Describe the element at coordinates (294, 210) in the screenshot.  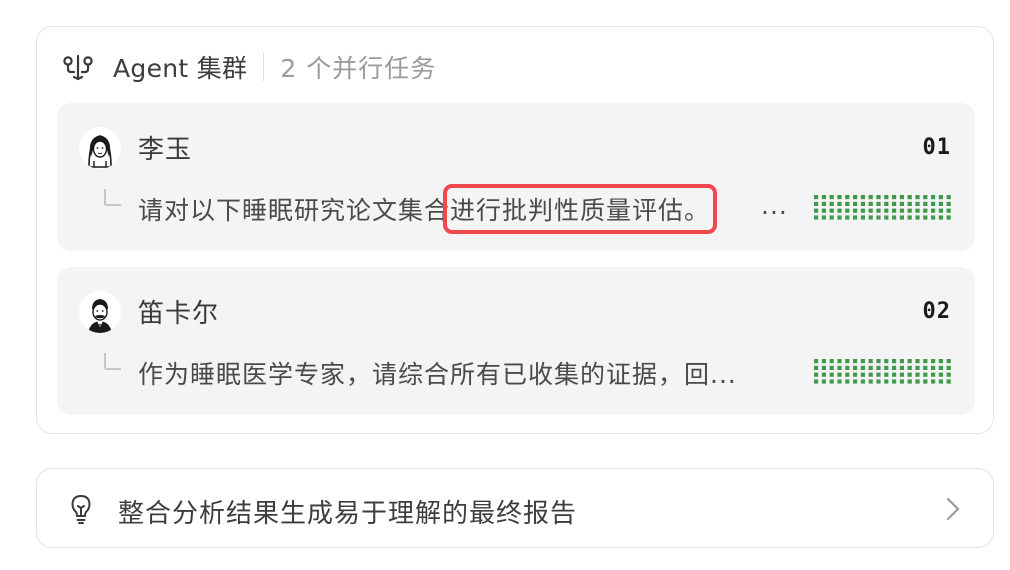
I see `task-description-text: 请对以下睡眠研究论文集合` at that location.